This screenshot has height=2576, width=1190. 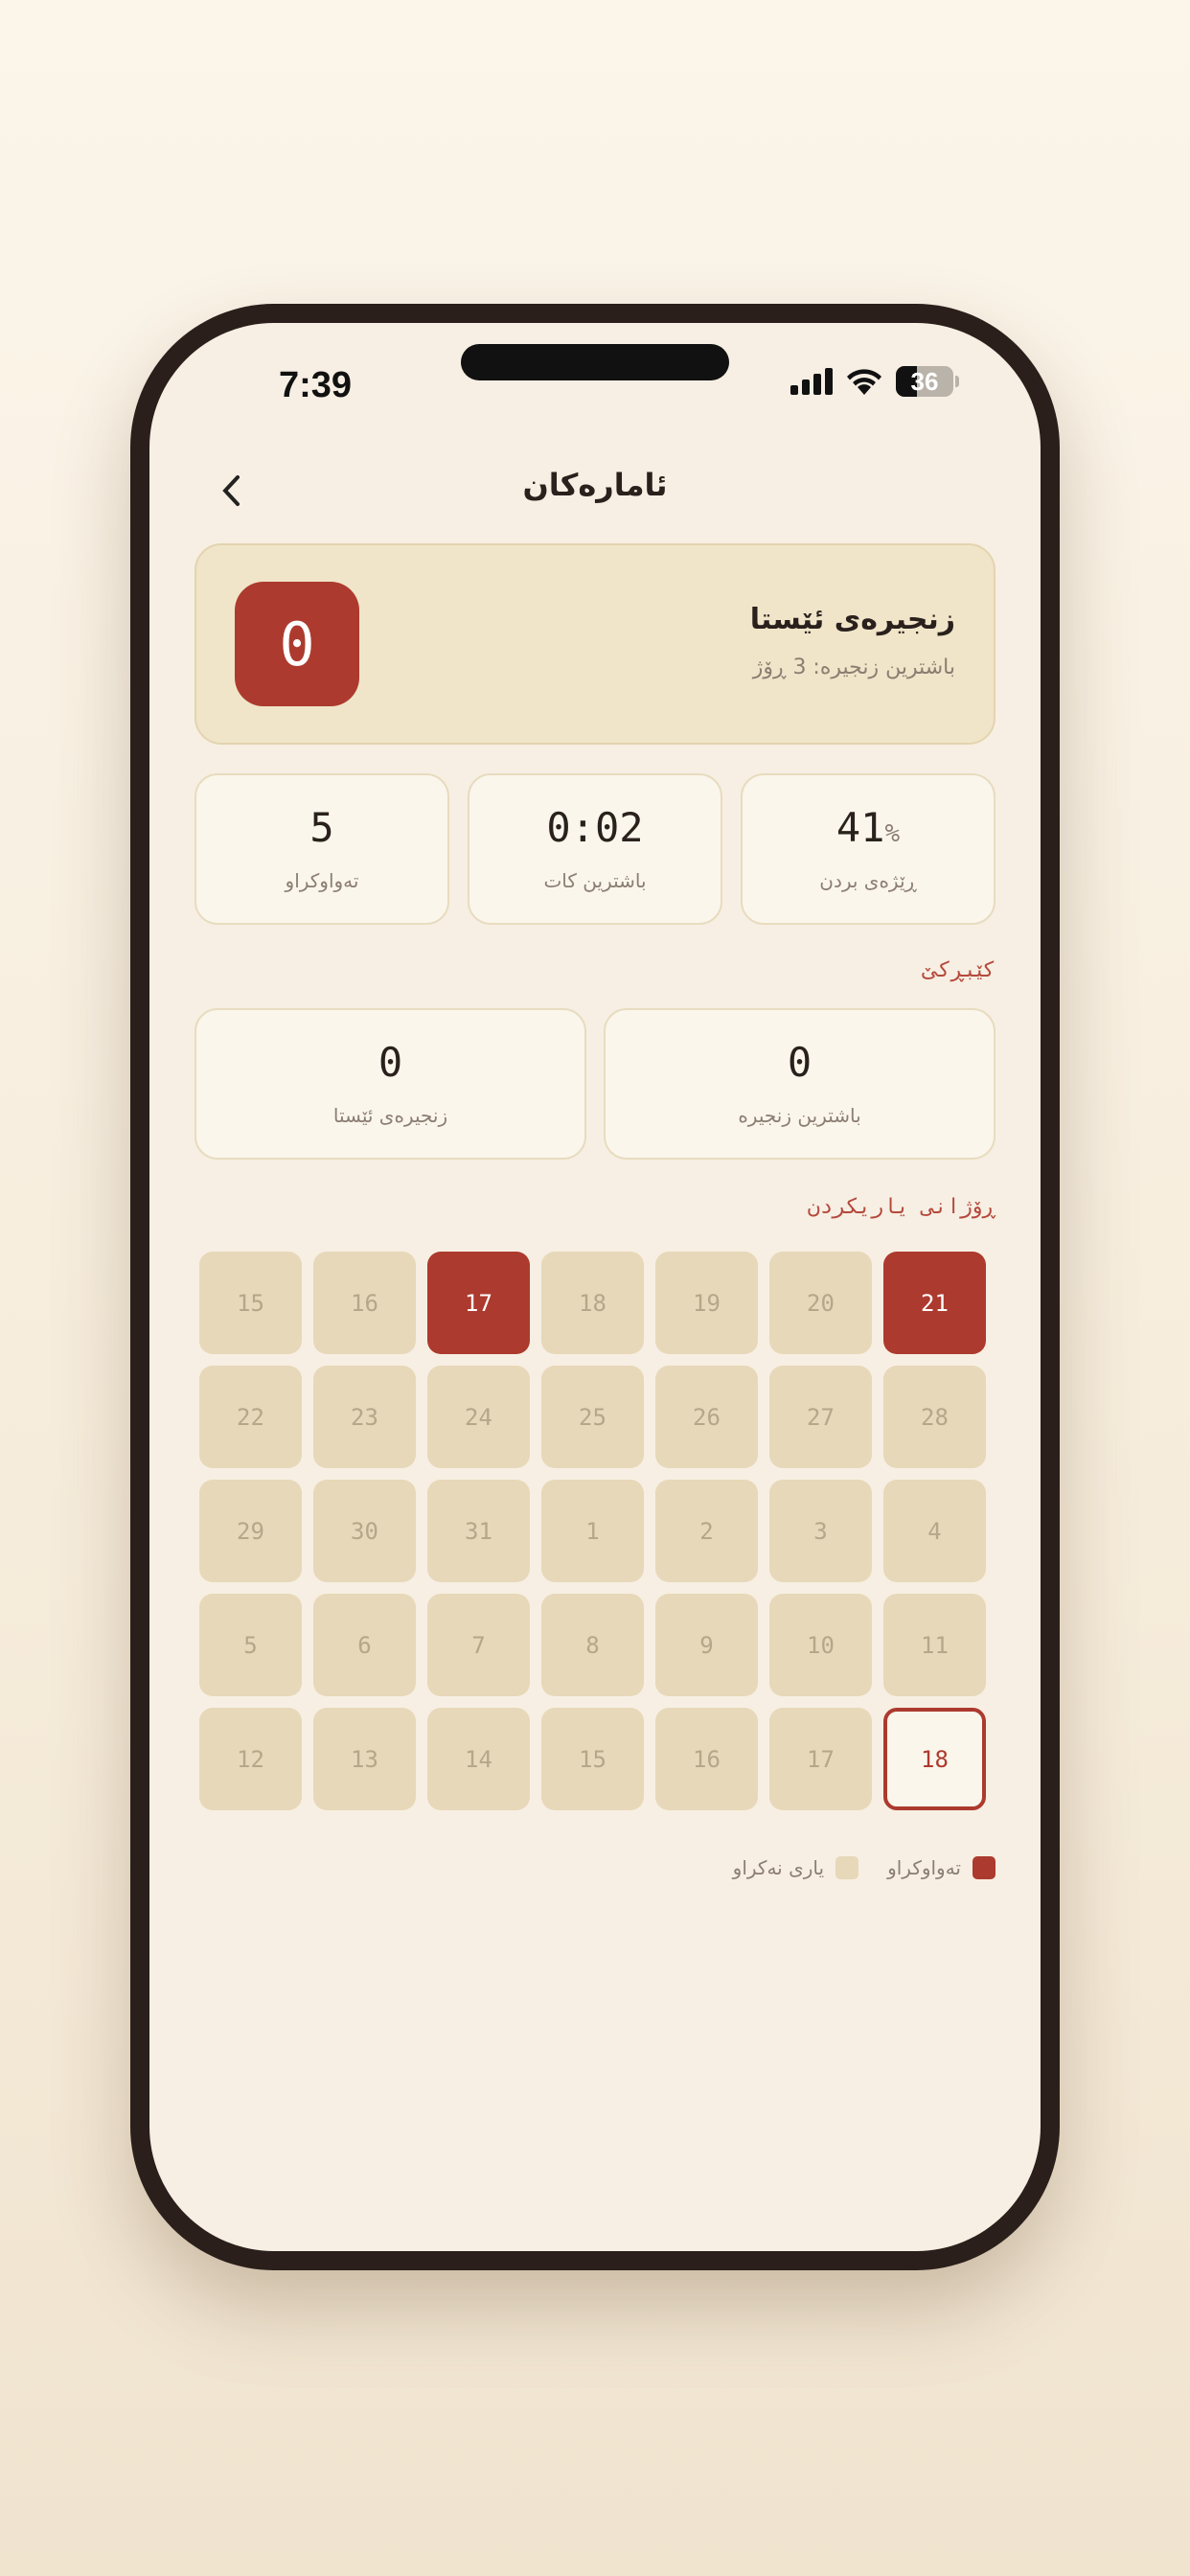 I want to click on play-days-section-label: ڕۆژانی یاریکردن, so click(x=901, y=1207).